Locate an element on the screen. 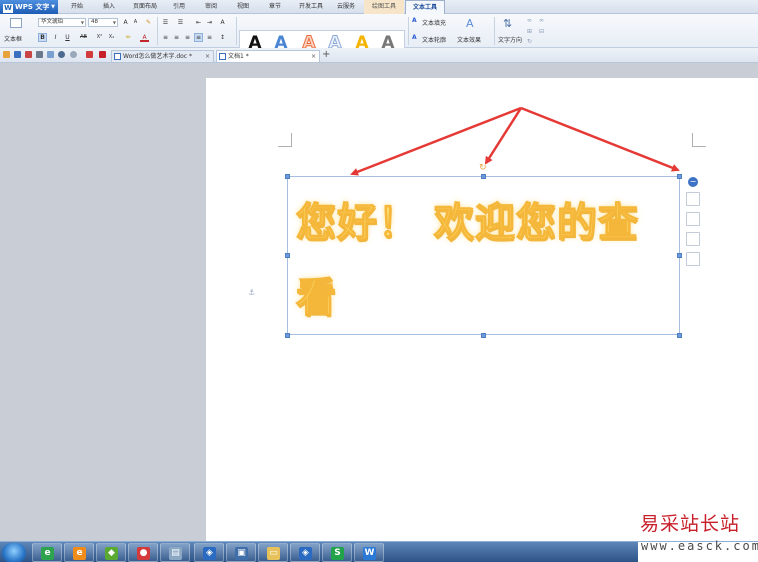  line-color-icon is located at coordinates (693, 259).